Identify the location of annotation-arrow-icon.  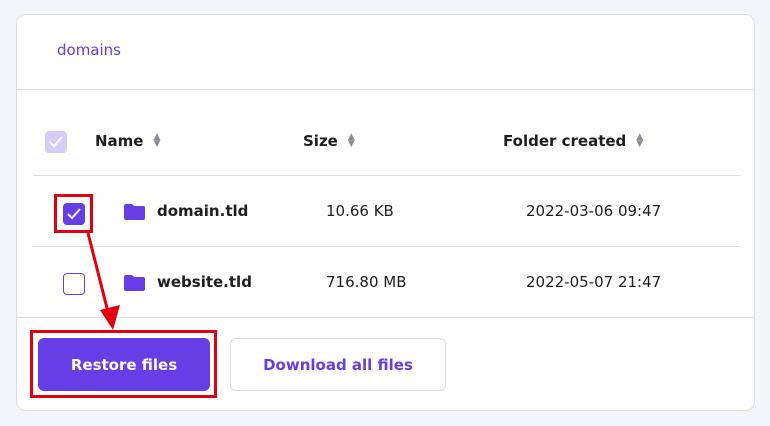
(103, 281).